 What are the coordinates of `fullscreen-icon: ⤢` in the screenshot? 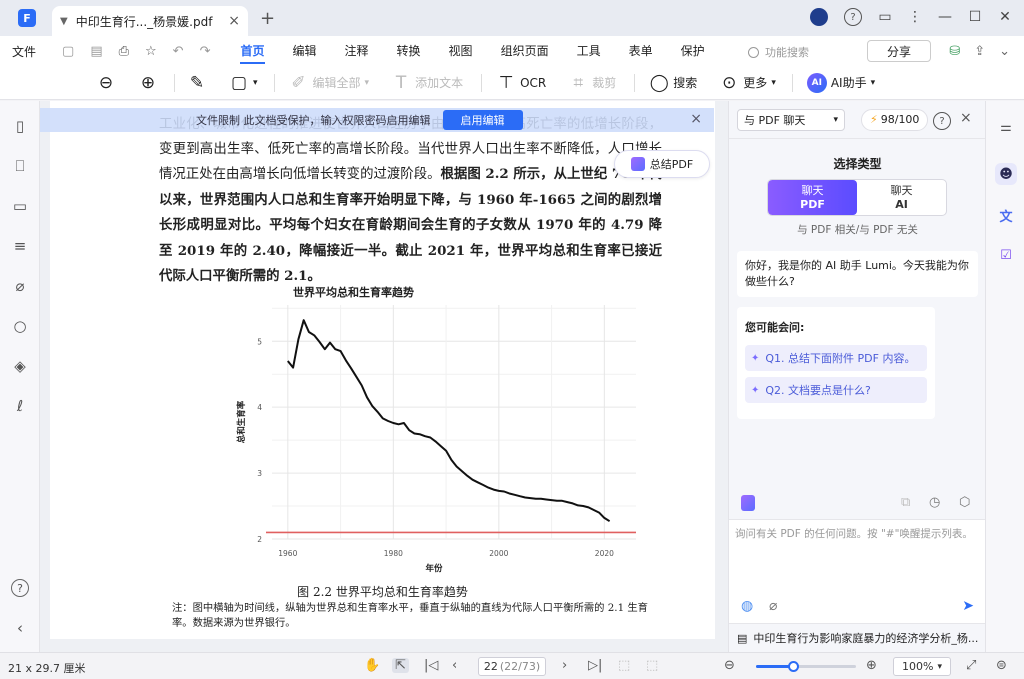 It's located at (971, 665).